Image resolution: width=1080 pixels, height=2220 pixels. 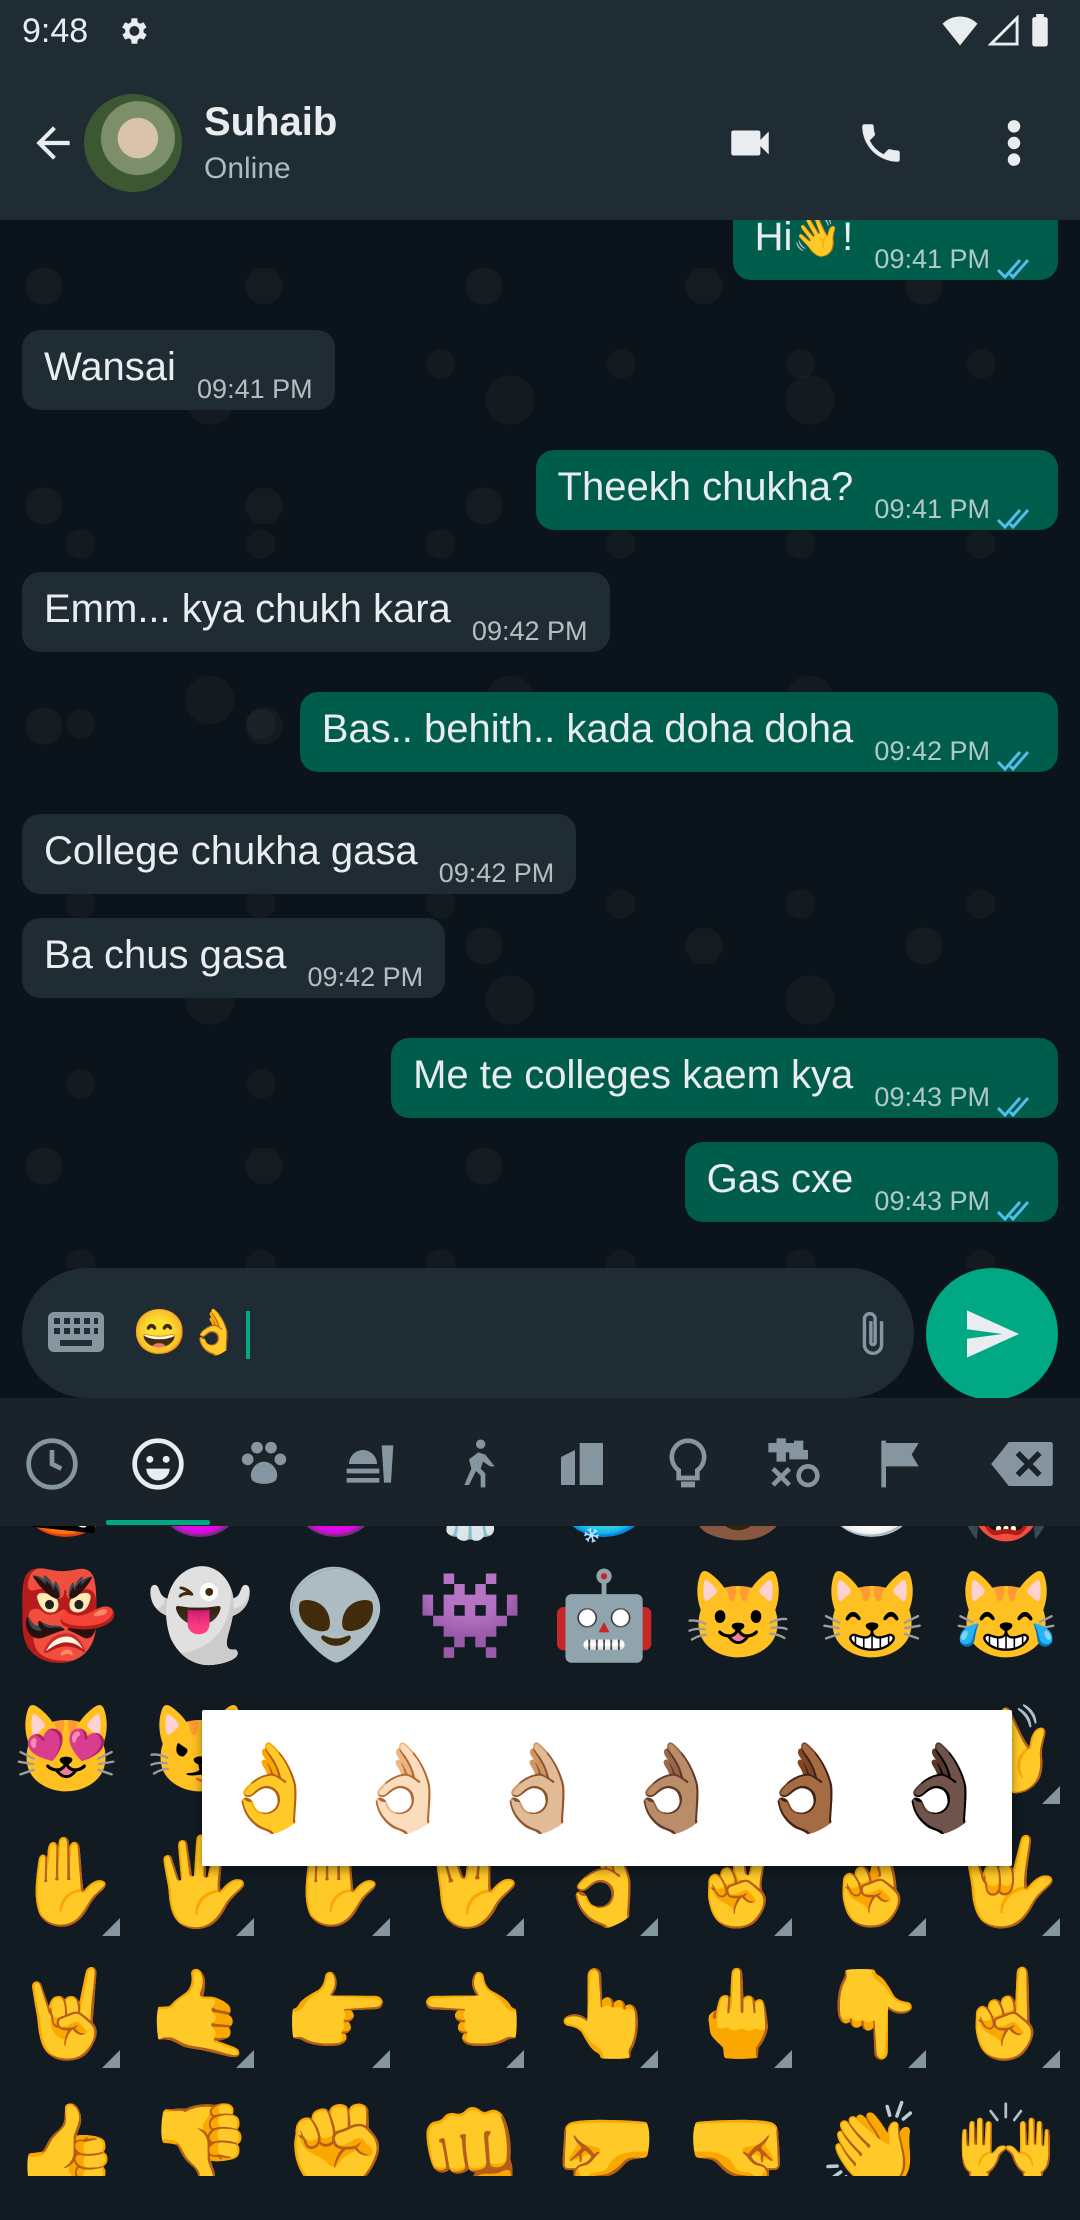 I want to click on emoji-glyph: 👈, so click(x=470, y=2014).